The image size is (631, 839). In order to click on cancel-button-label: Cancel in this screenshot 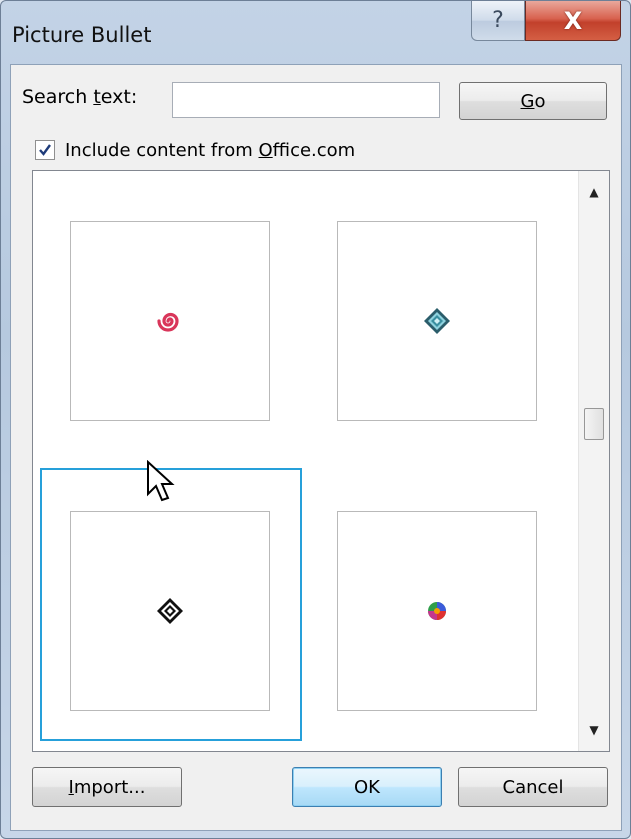, I will do `click(533, 787)`.